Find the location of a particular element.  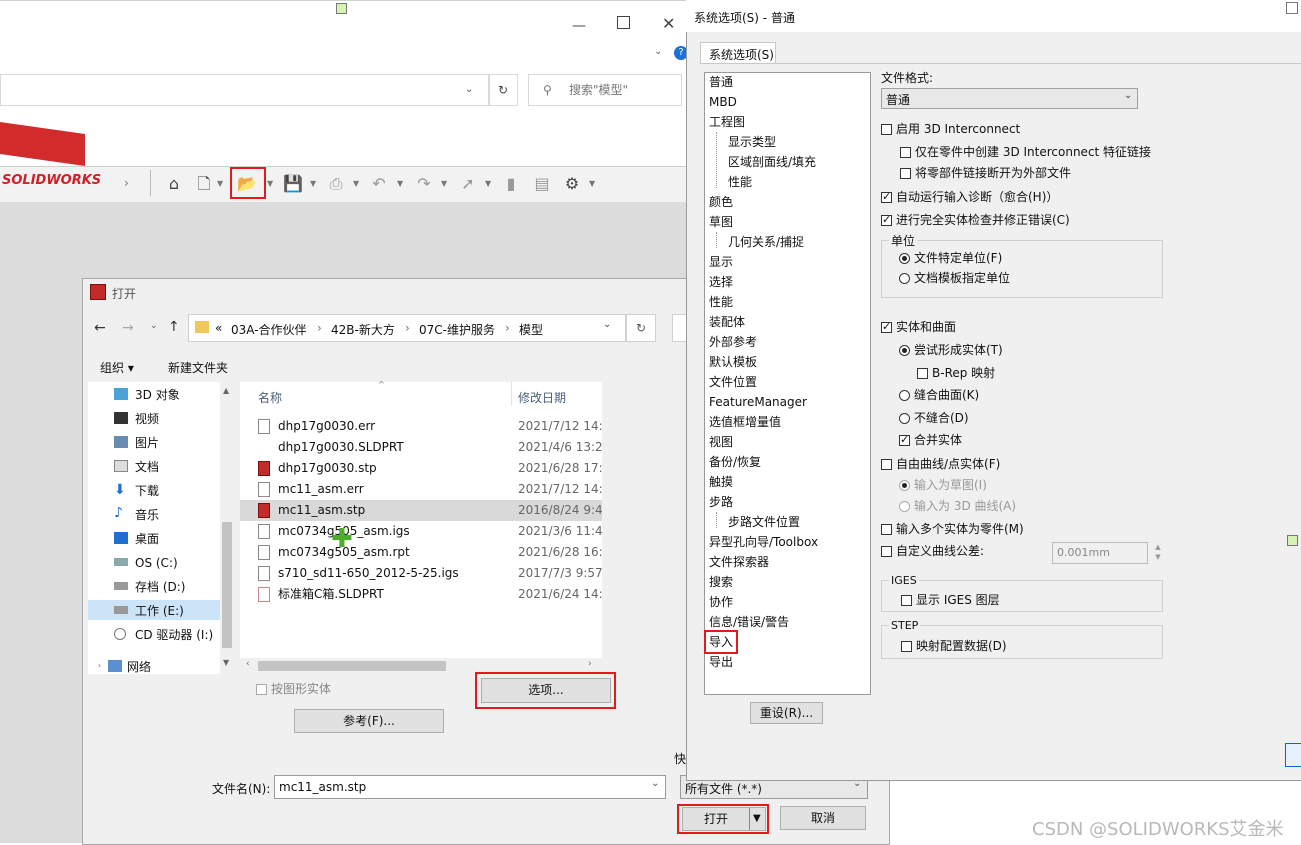

tree-item-featuremanager: FeatureManager is located at coordinates (758, 402).